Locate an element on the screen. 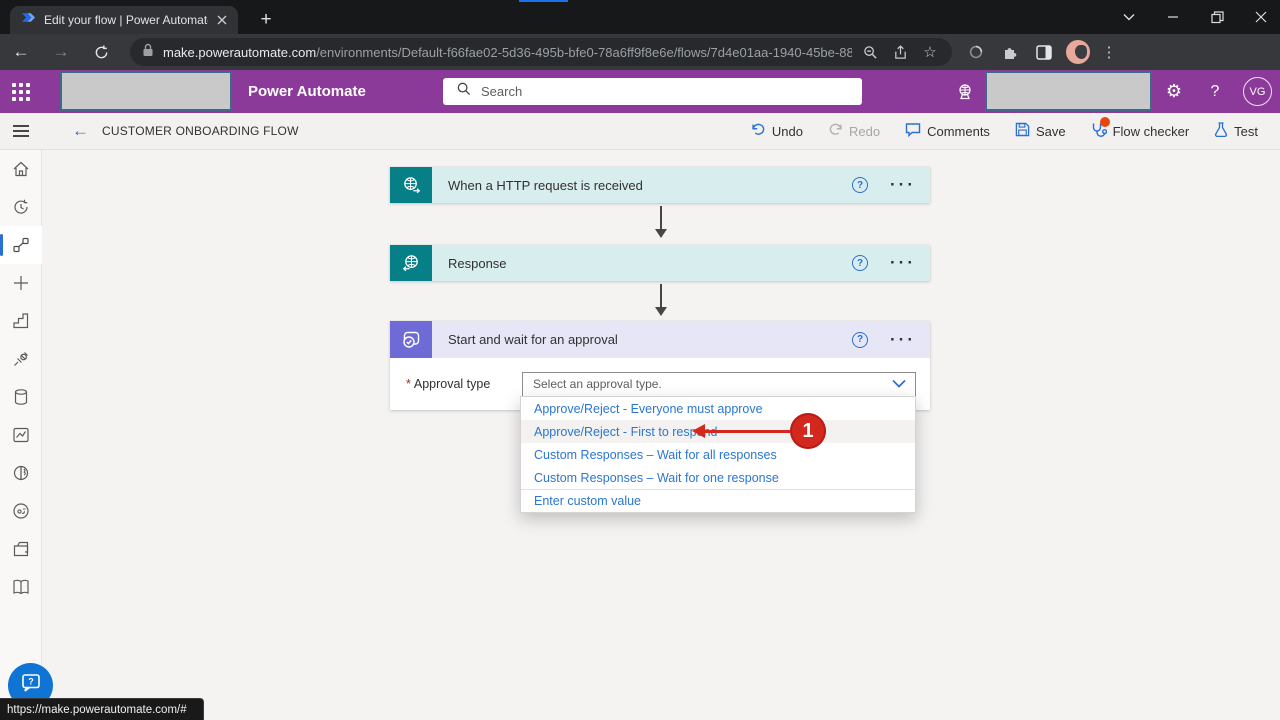  reload-icon is located at coordinates (101, 52).